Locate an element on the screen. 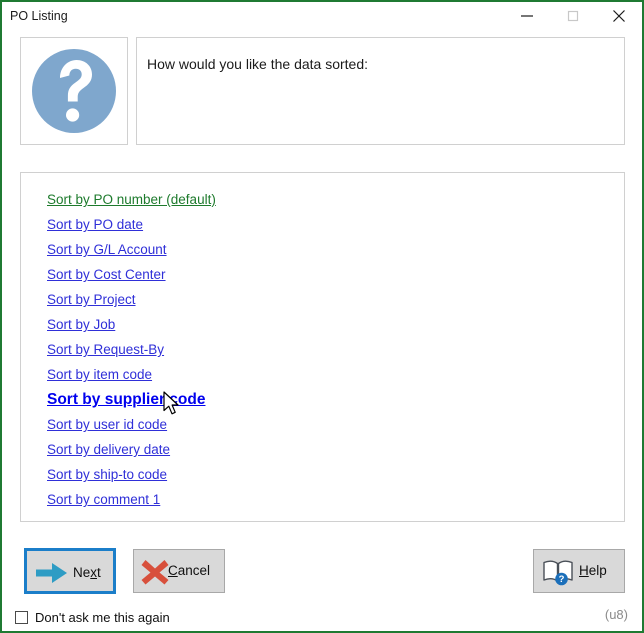 This screenshot has height=633, width=644. cancel-button-label: Cancel is located at coordinates (189, 570).